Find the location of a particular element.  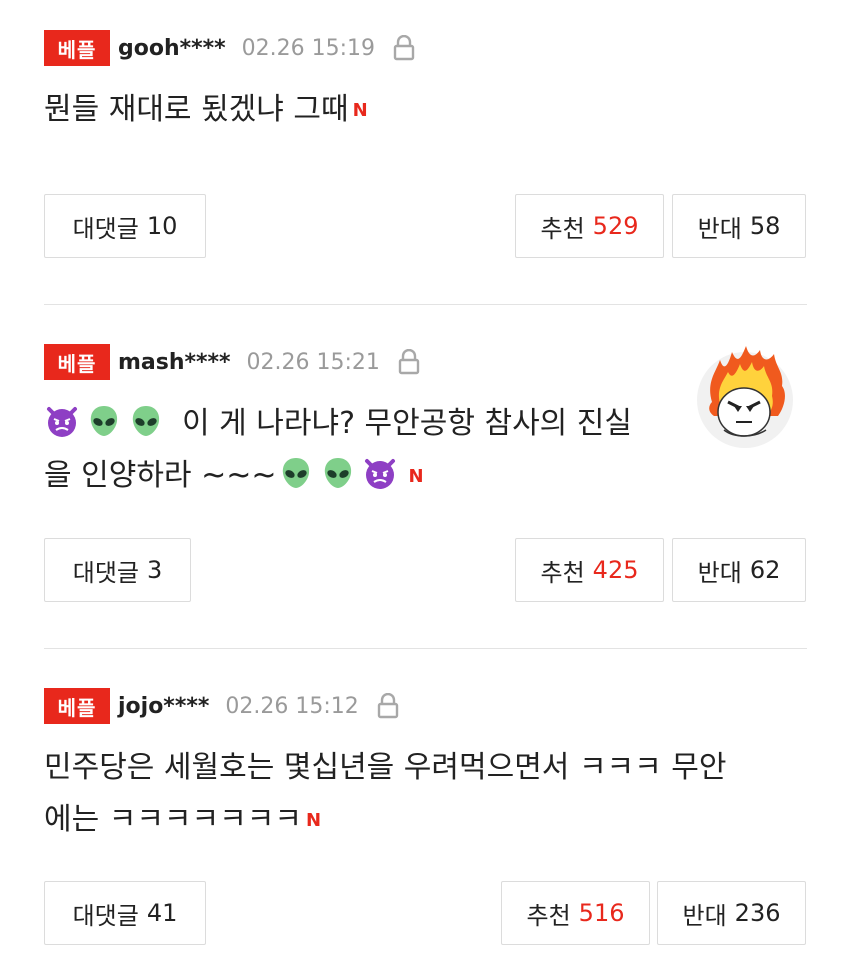

timestamp: 02.26 15:21 is located at coordinates (313, 362).